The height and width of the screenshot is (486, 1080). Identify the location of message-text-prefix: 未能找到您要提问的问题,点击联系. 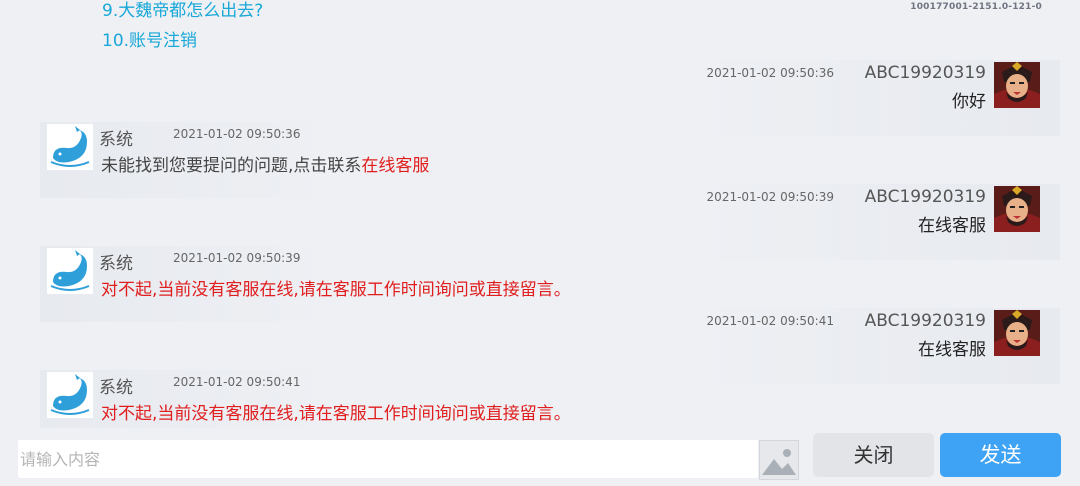
(231, 166).